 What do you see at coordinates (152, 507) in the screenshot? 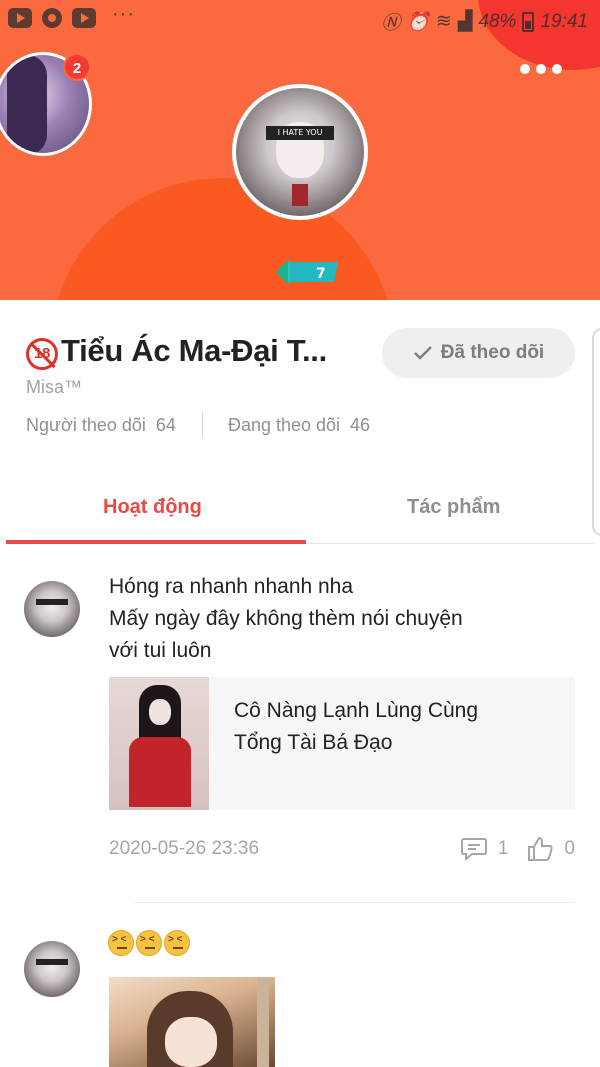
I see `tab-activity: Hoạt động` at bounding box center [152, 507].